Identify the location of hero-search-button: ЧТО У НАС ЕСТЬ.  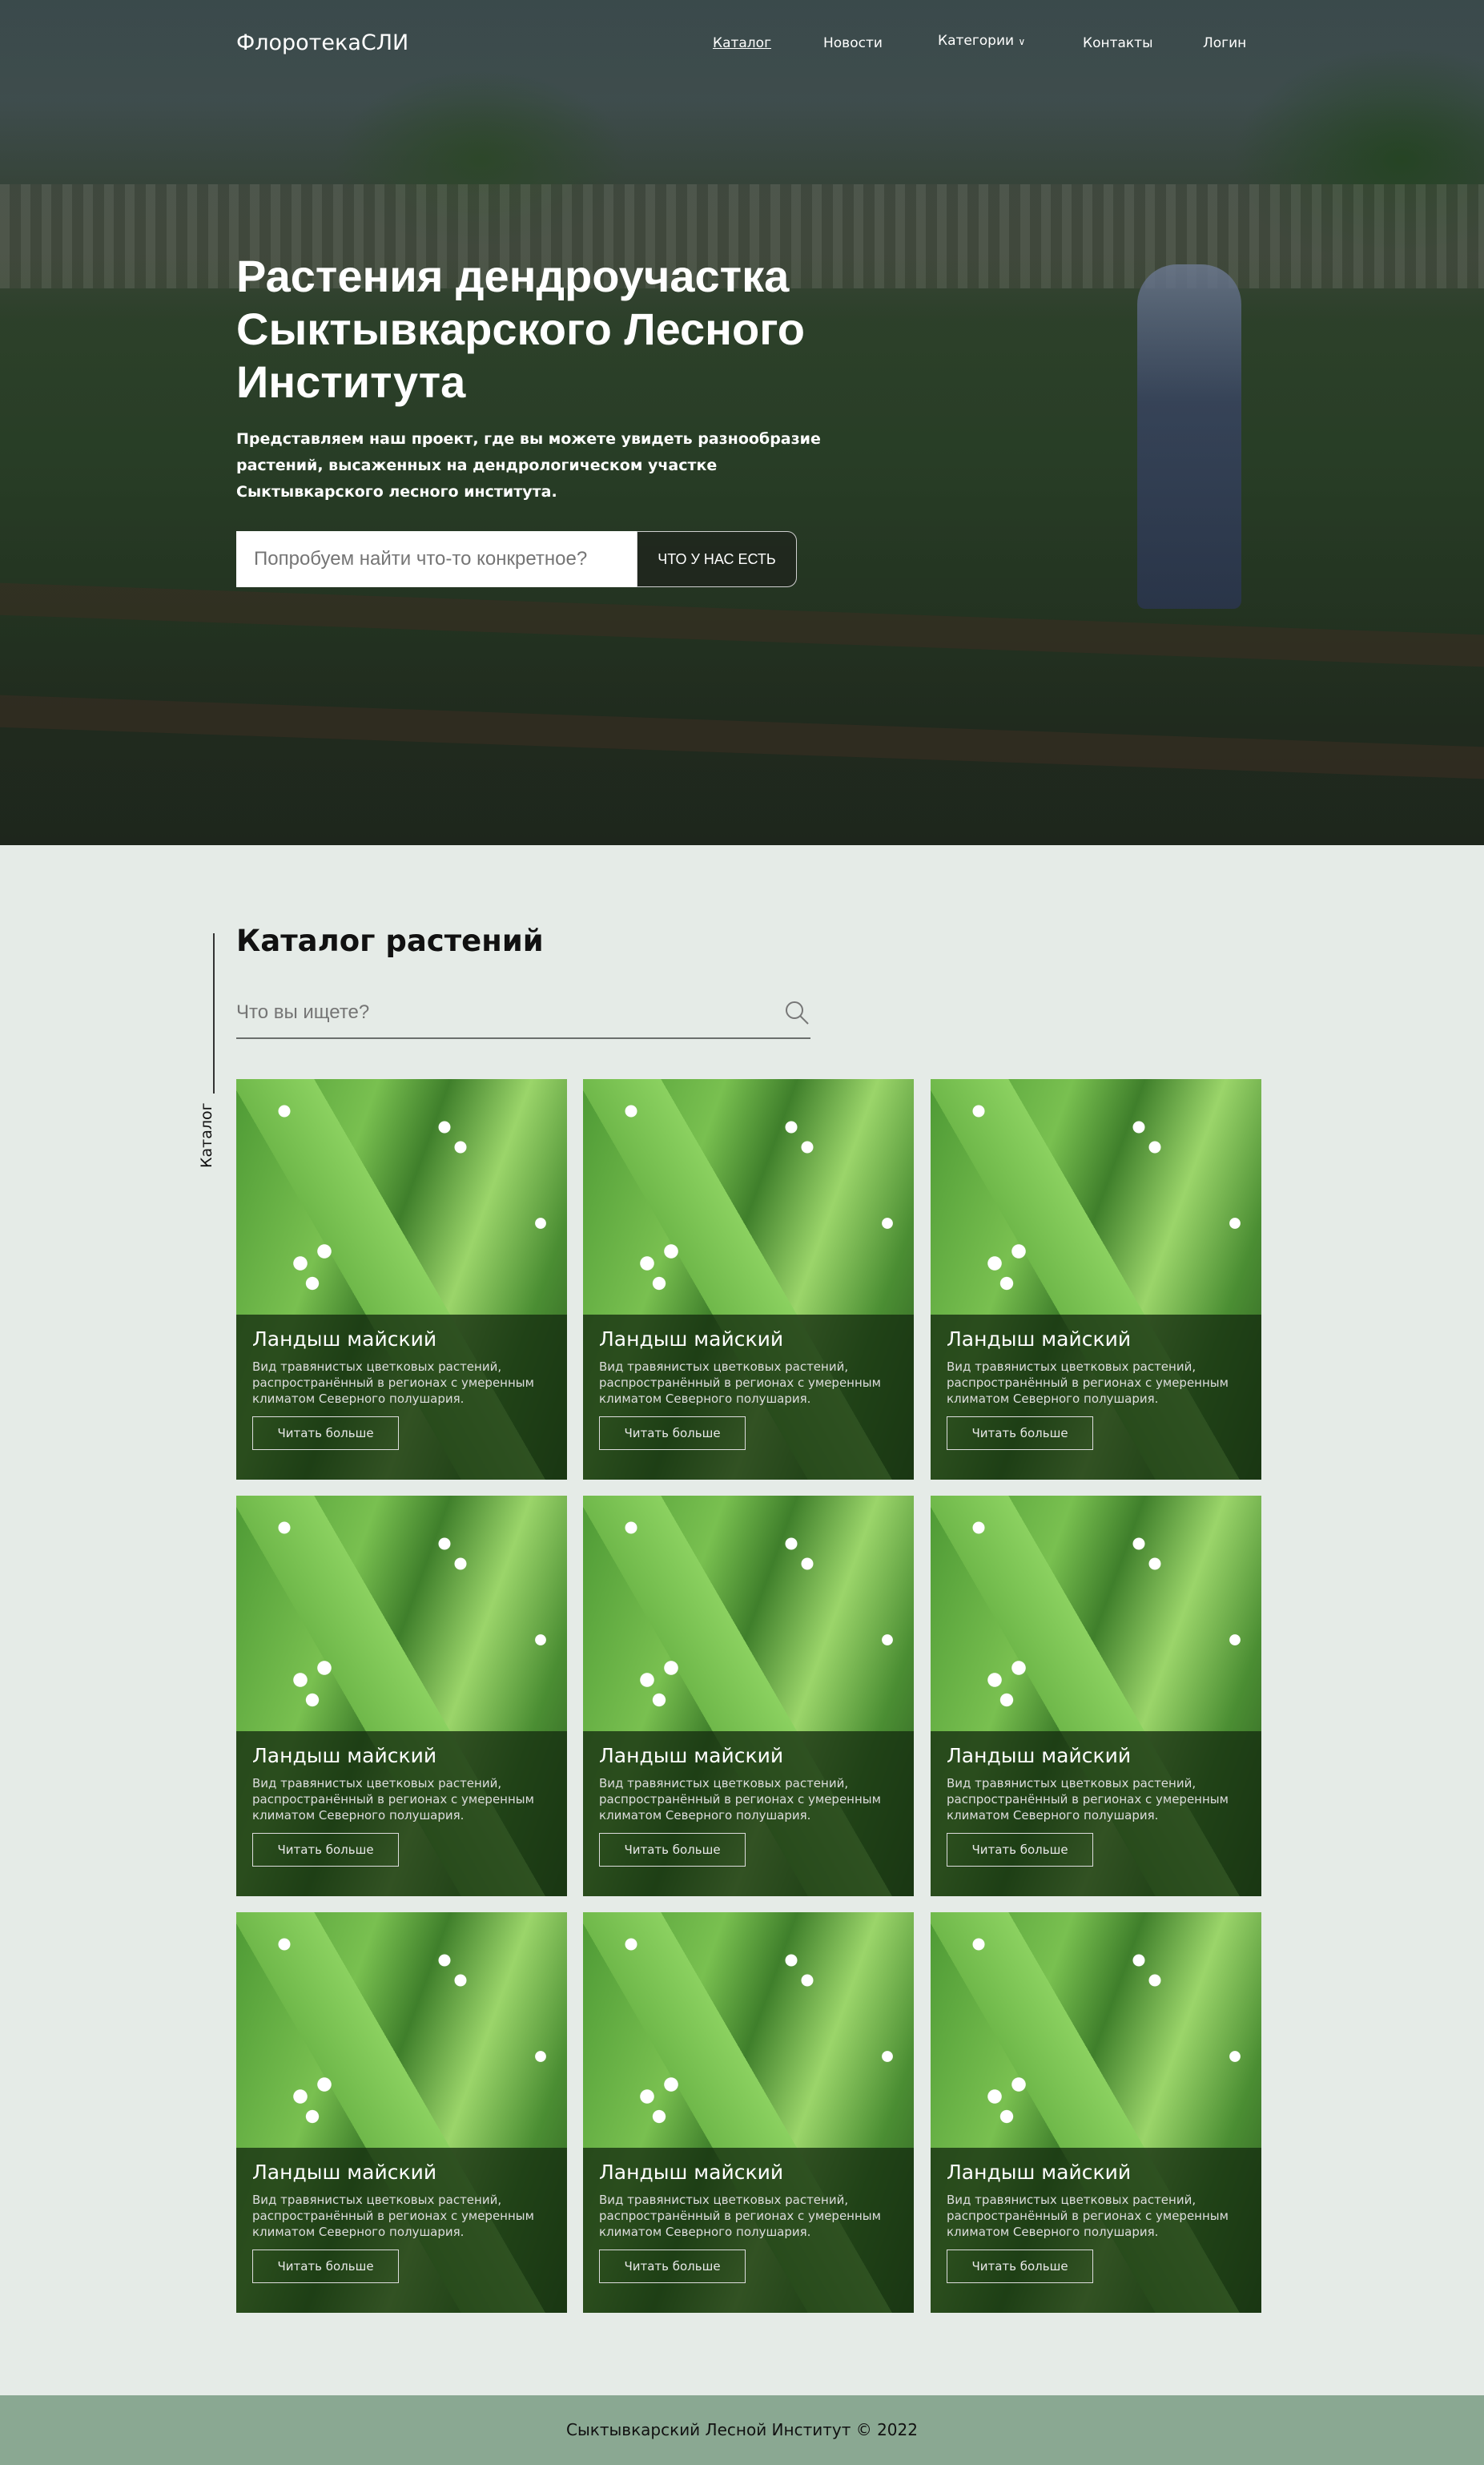
(717, 559).